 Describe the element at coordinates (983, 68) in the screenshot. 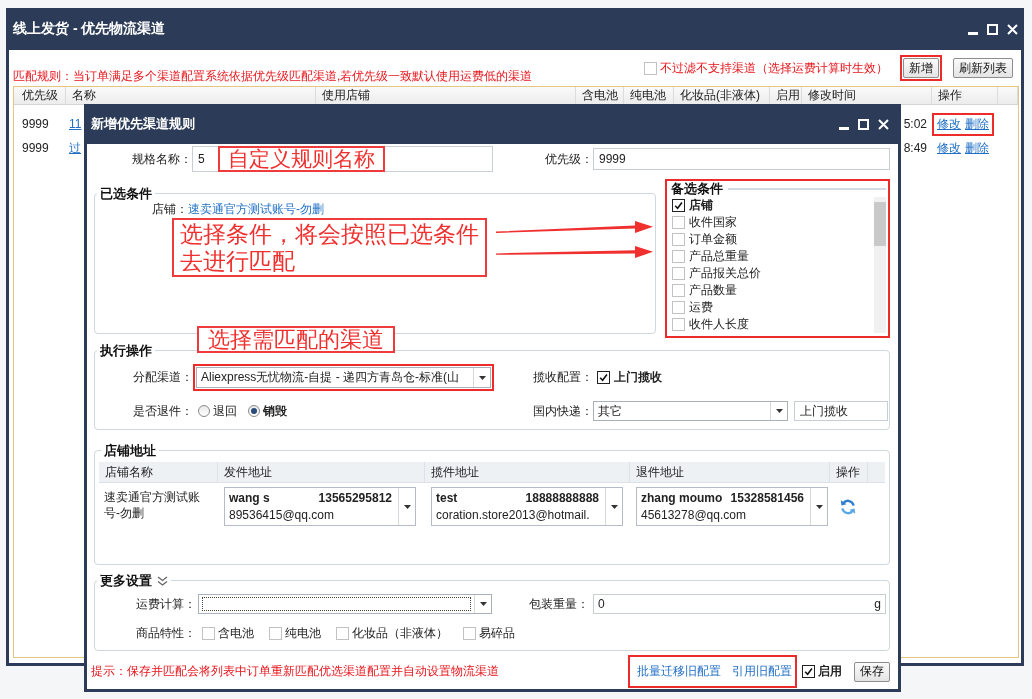

I see `toolbar-button: 刷新列表` at that location.